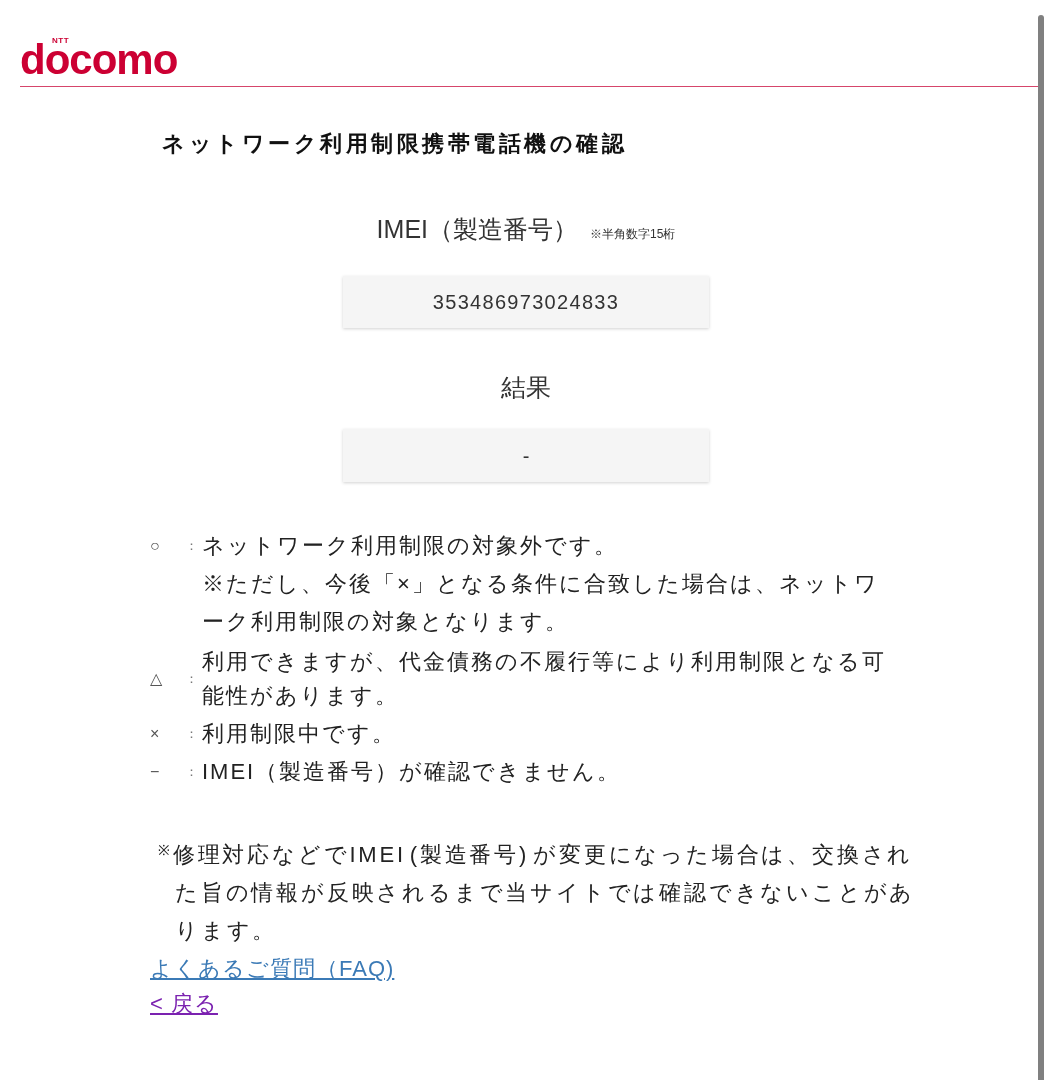 This screenshot has width=1053, height=1080. Describe the element at coordinates (156, 679) in the screenshot. I see `legend-symbol: △` at that location.